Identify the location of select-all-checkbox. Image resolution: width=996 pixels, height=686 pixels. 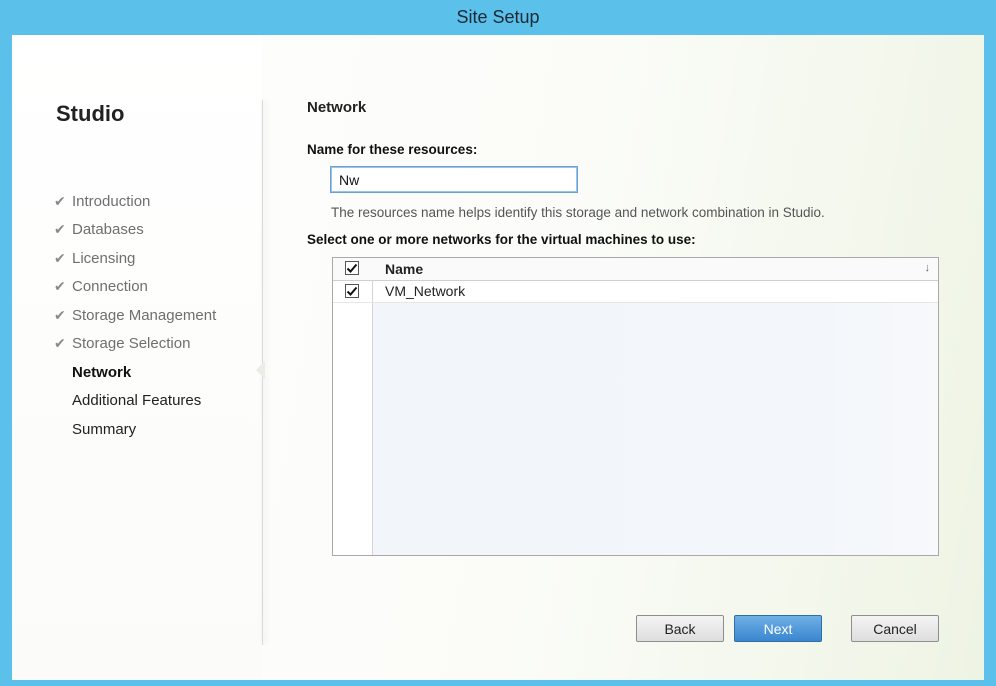
(352, 268).